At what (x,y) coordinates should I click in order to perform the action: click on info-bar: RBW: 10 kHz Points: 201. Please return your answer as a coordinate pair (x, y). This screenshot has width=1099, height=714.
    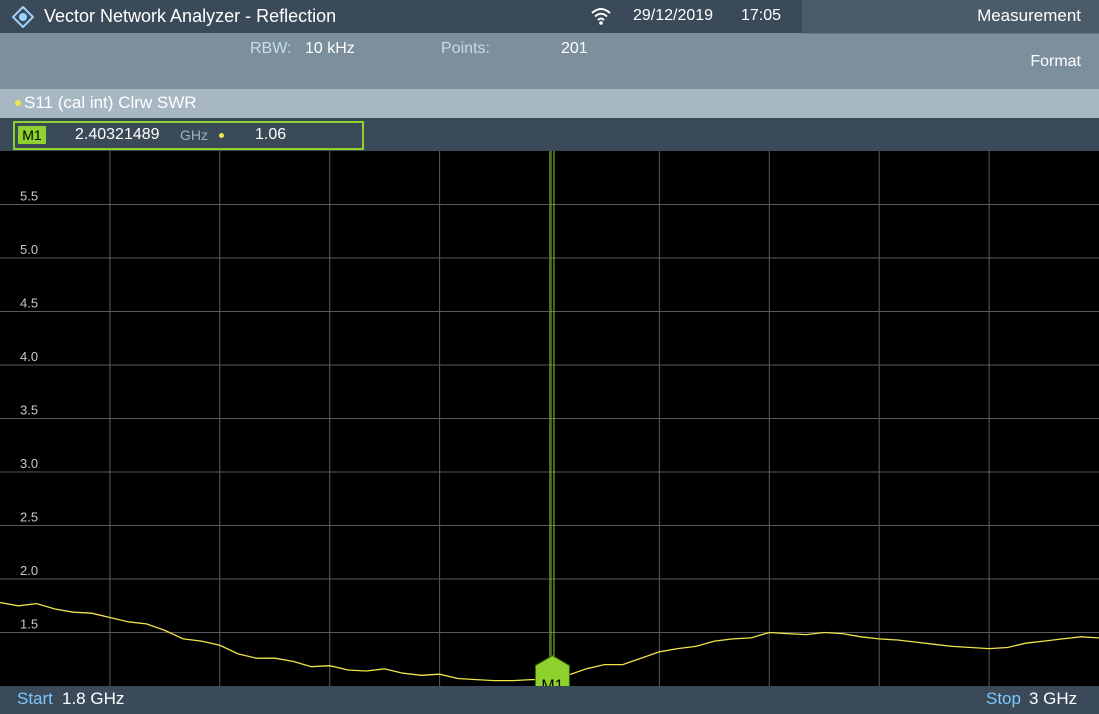
    Looking at the image, I should click on (401, 61).